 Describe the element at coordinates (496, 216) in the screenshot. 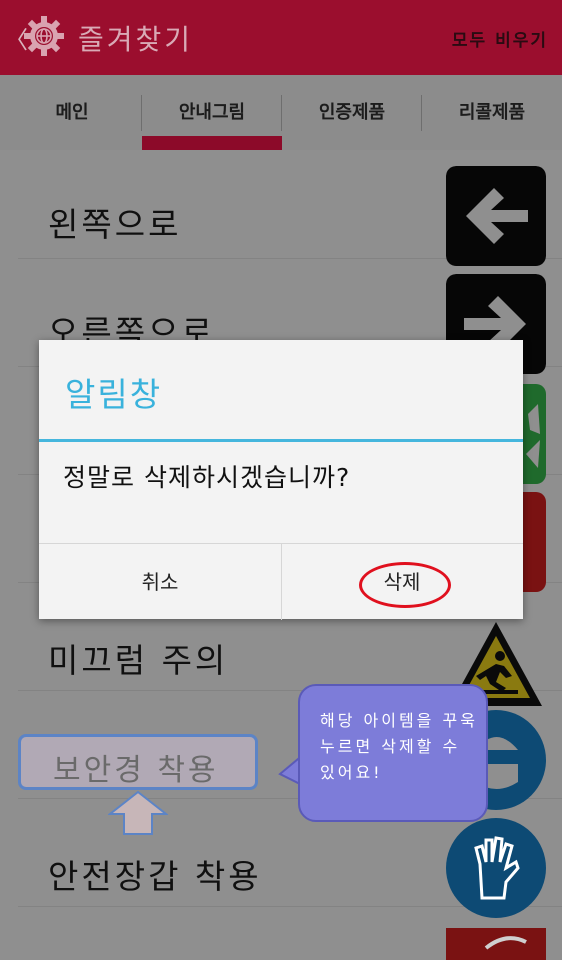

I see `arrow-left-sign-icon` at that location.